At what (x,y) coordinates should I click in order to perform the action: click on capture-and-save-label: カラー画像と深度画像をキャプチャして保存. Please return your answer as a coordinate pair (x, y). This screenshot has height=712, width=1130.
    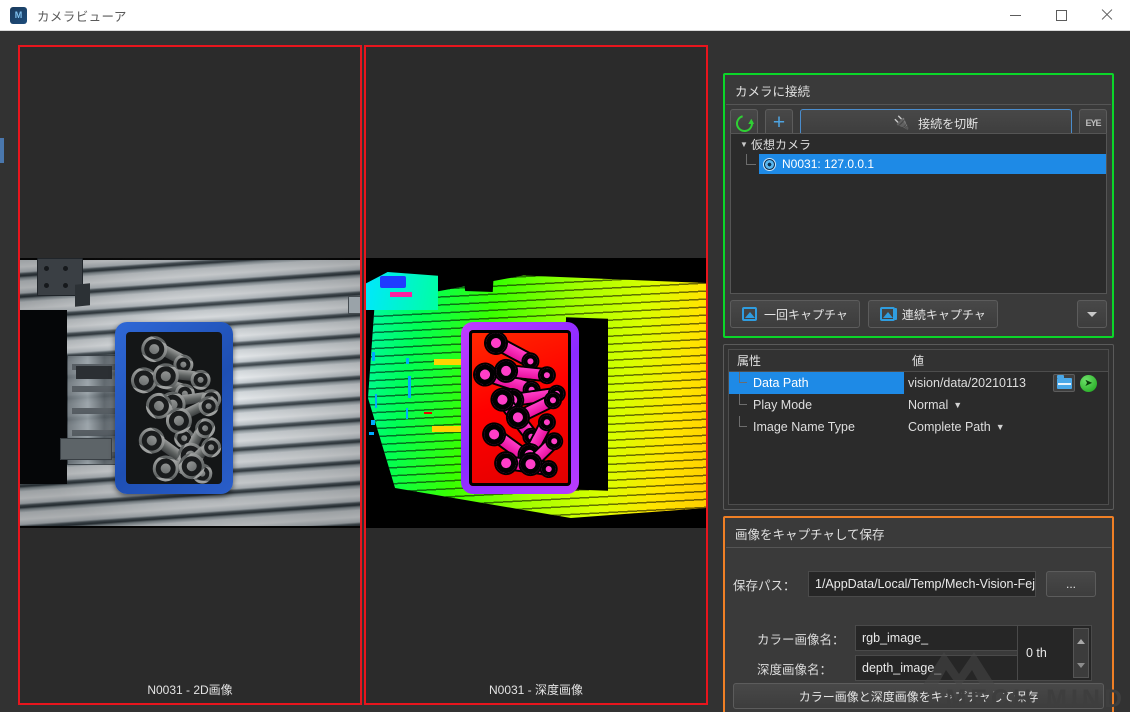
    Looking at the image, I should click on (918, 696).